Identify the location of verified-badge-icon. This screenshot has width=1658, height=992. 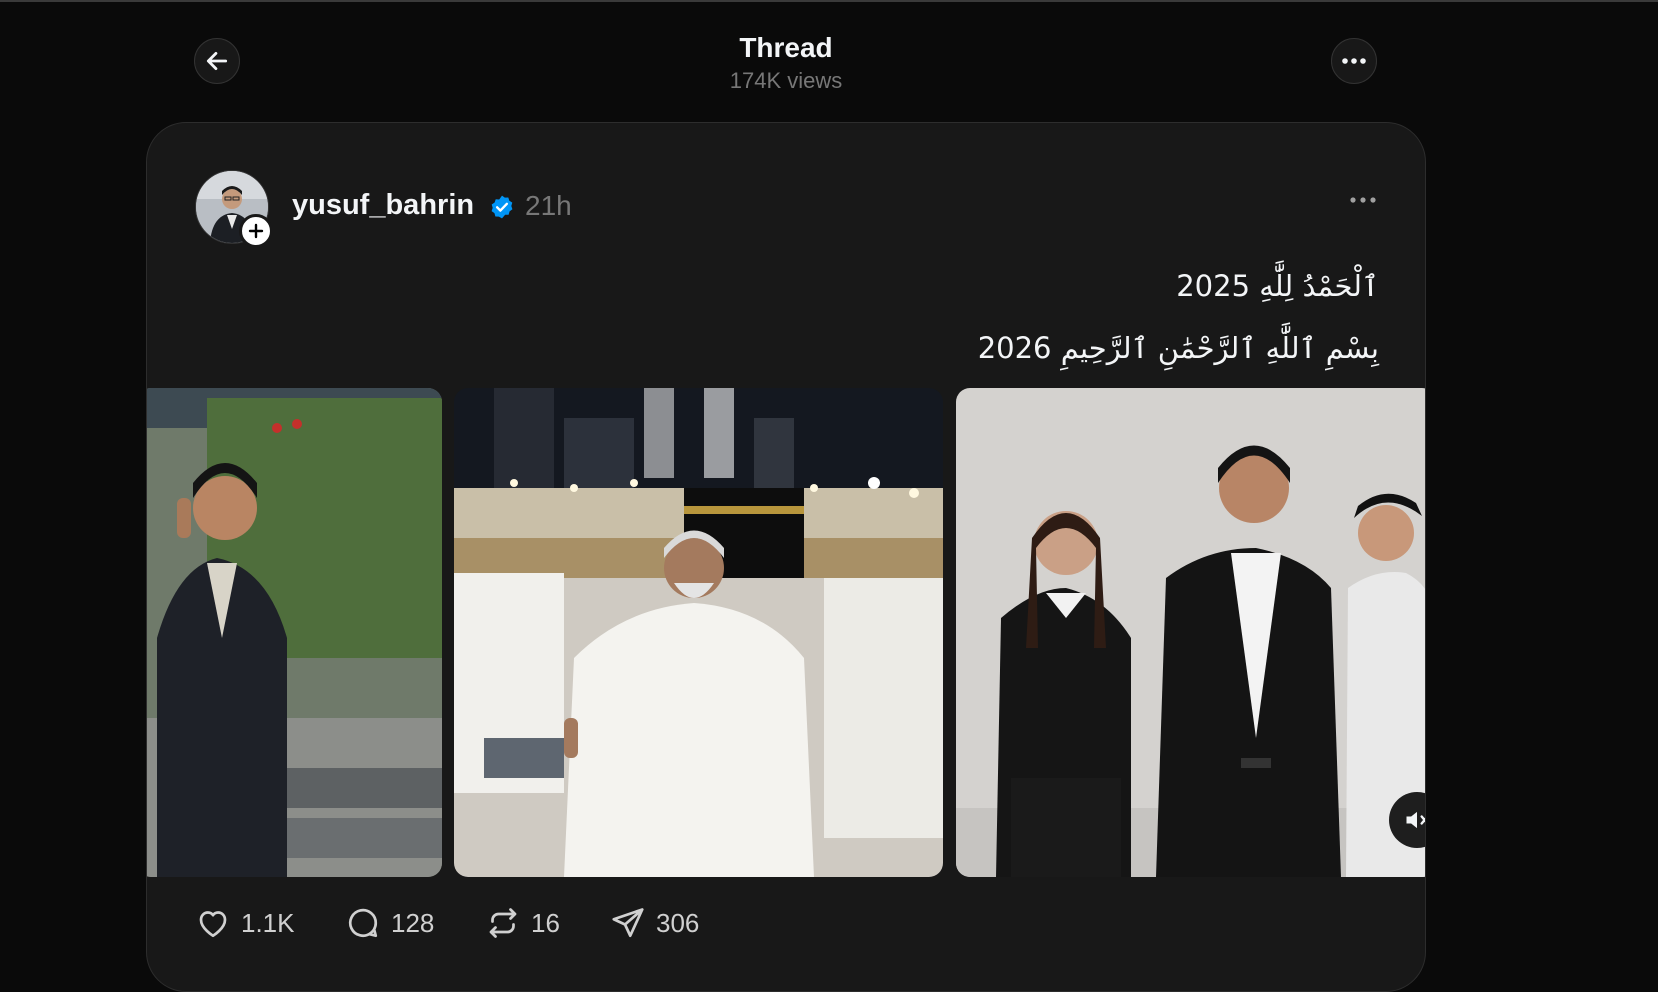
(502, 207).